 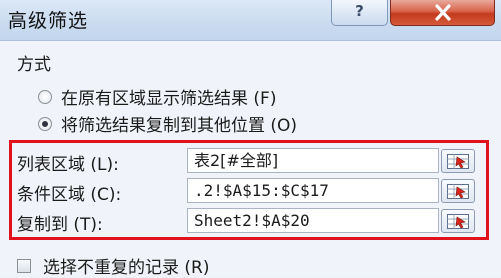 I want to click on criteria-range-picker-button, so click(x=458, y=191).